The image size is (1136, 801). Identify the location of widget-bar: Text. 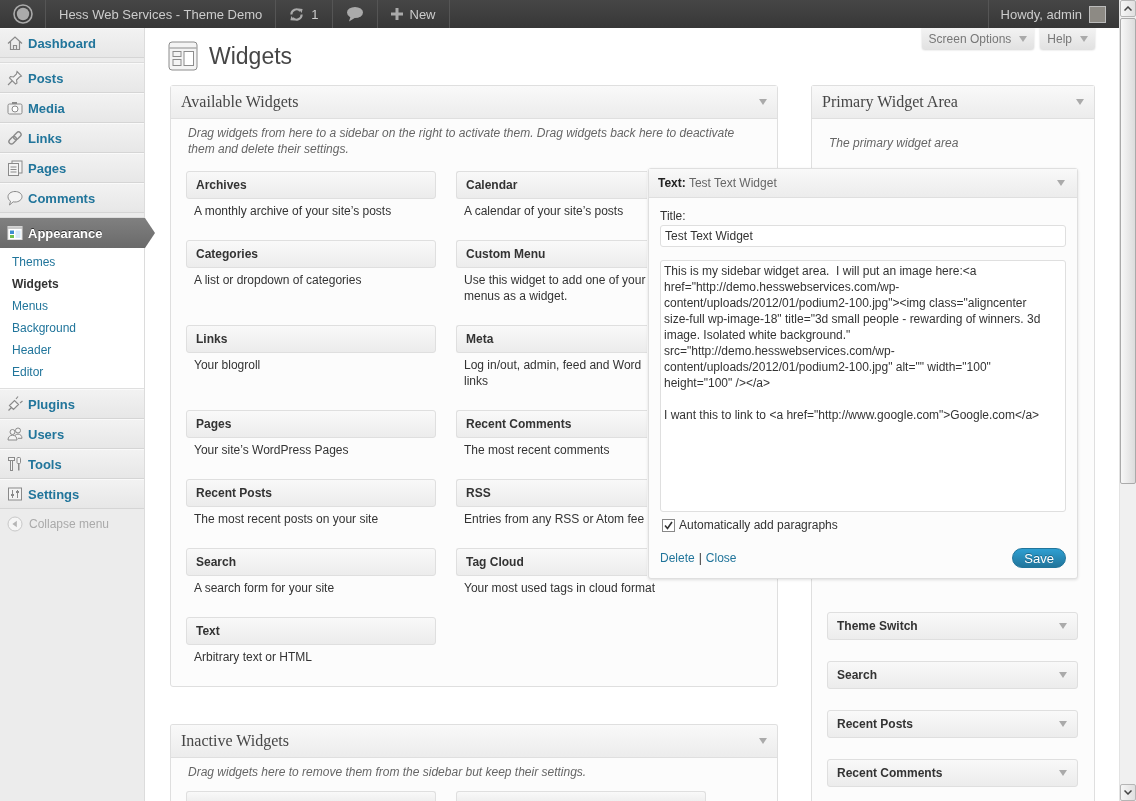
(311, 631).